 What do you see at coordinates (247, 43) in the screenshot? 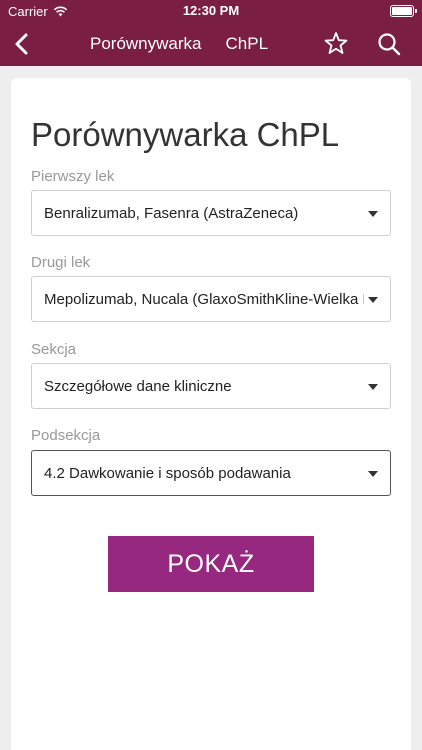
I see `nav-title-sub: ChPL` at bounding box center [247, 43].